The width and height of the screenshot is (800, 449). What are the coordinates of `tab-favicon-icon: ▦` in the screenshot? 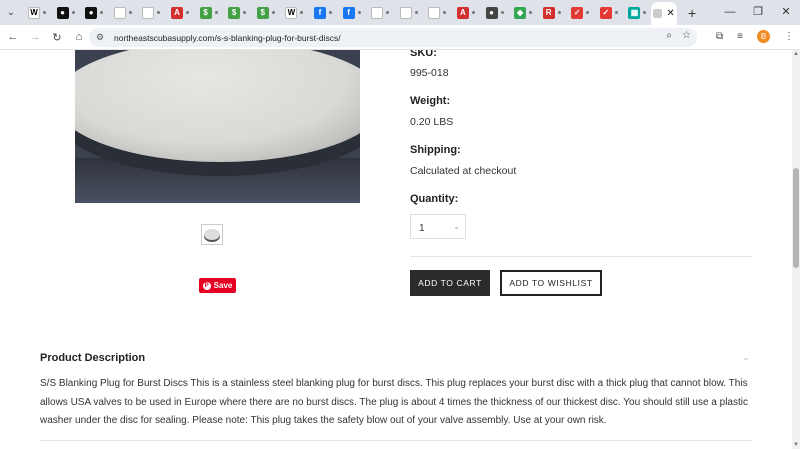 It's located at (634, 12).